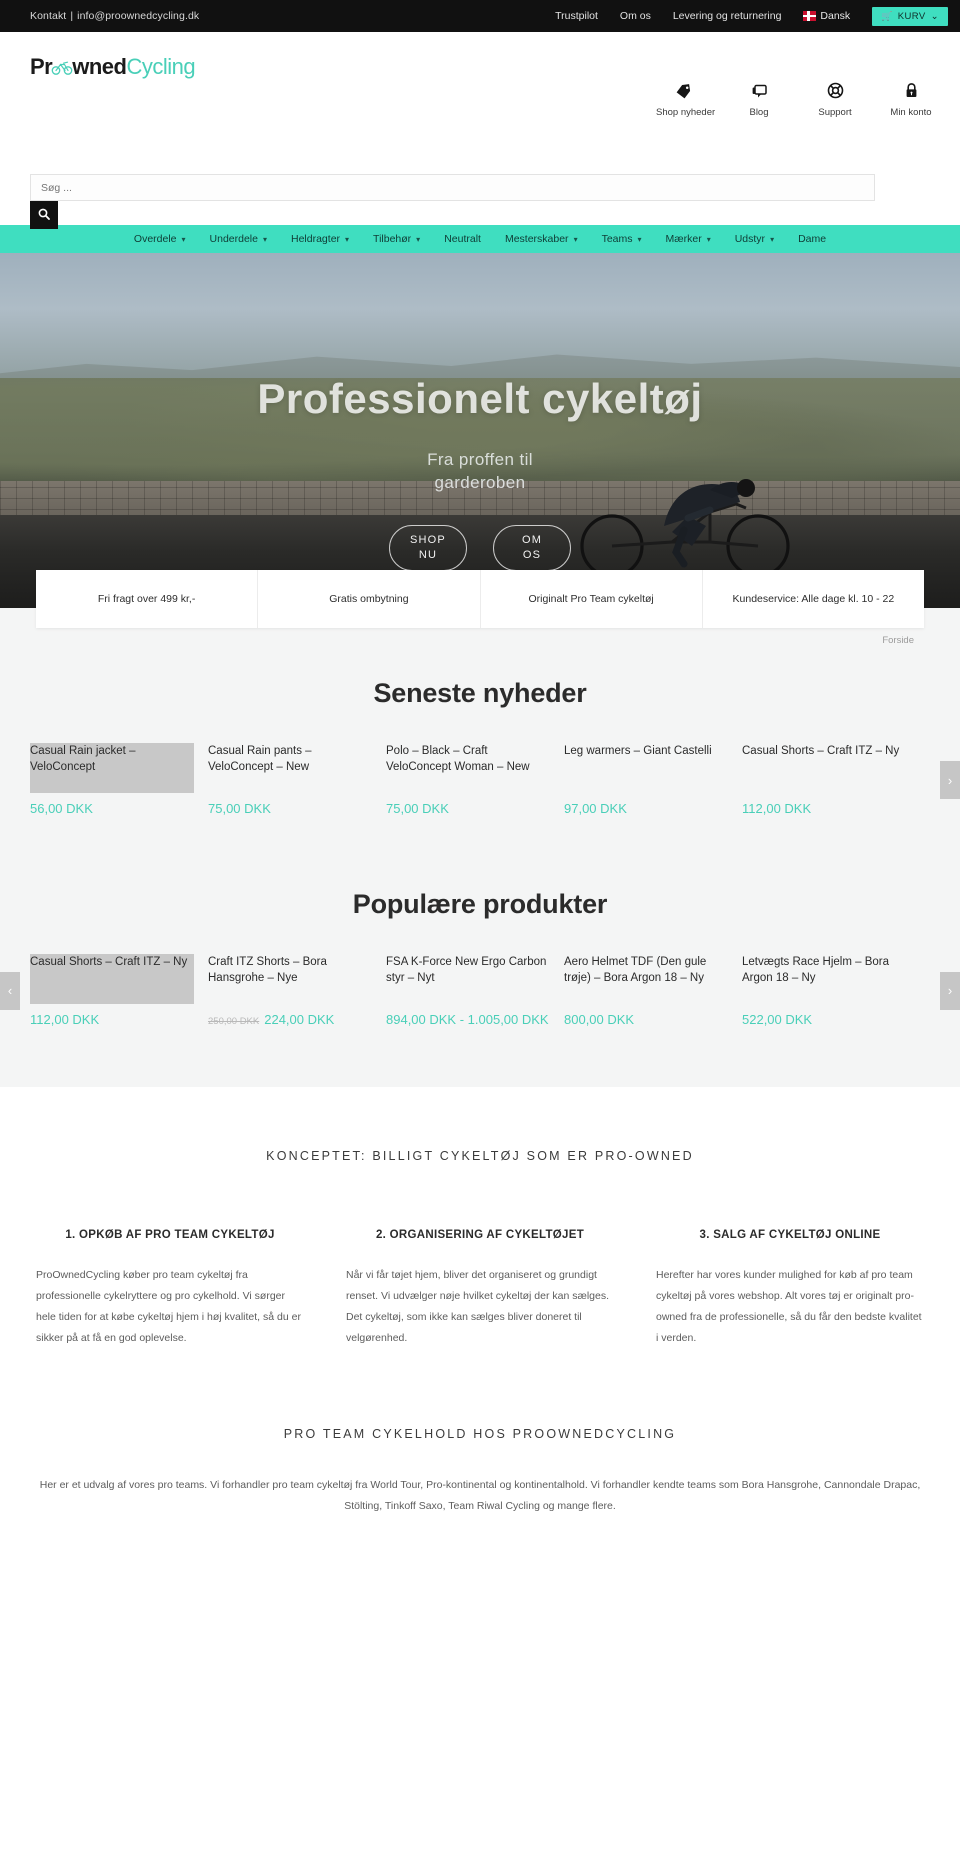  Describe the element at coordinates (48, 16) in the screenshot. I see `contact-label: Kontakt` at that location.